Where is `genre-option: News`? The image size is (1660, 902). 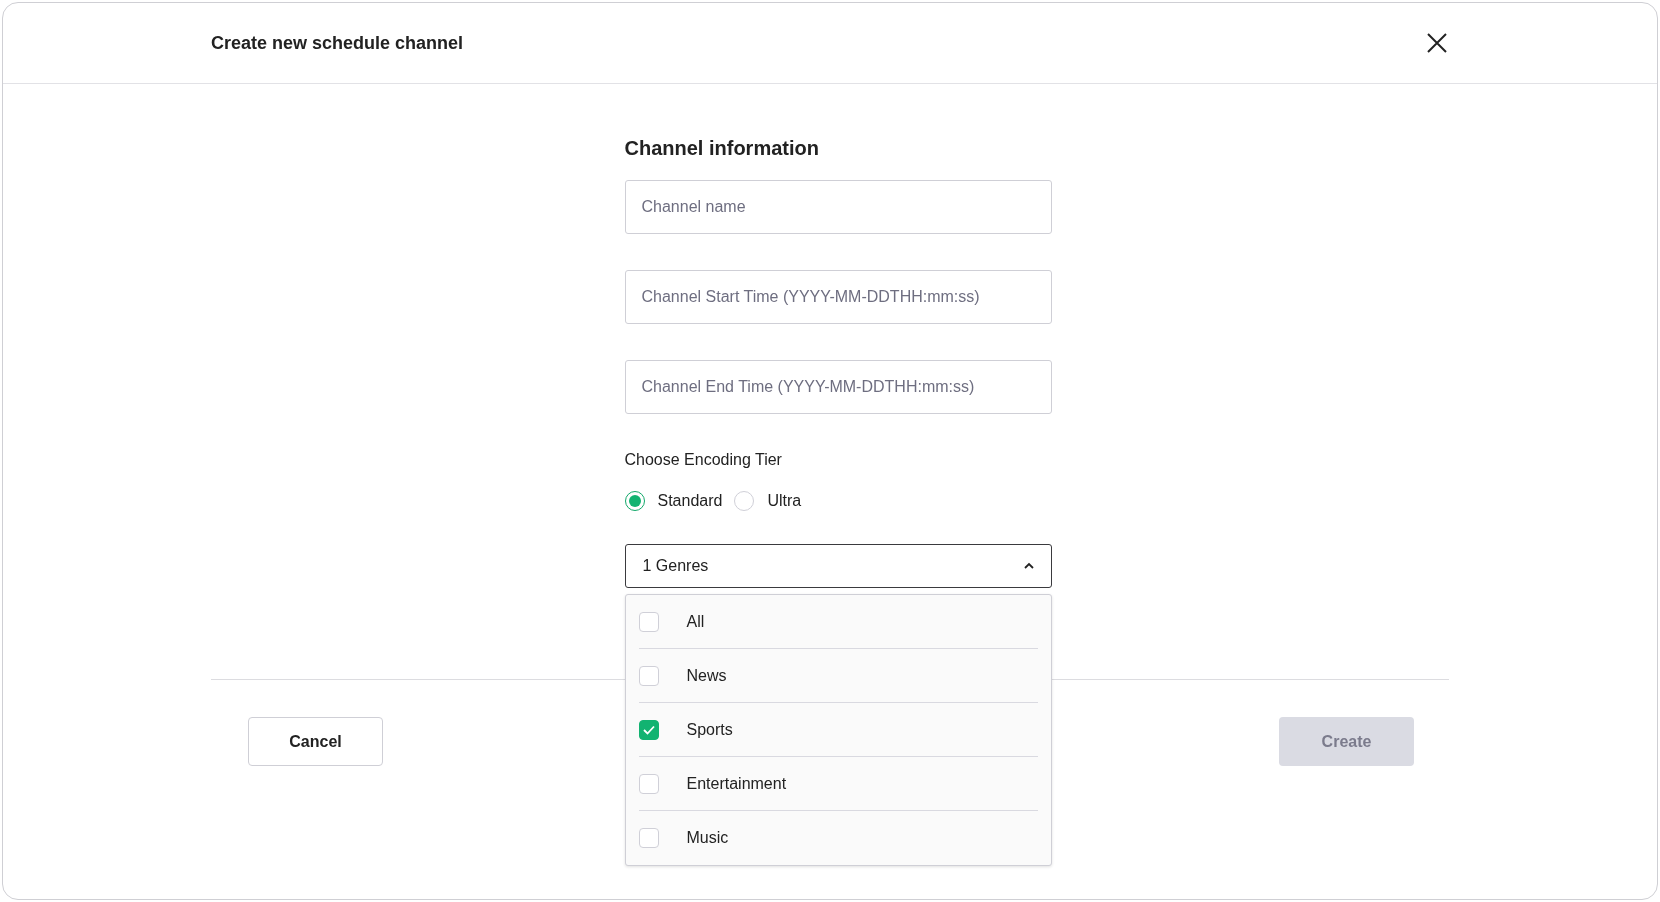 genre-option: News is located at coordinates (838, 676).